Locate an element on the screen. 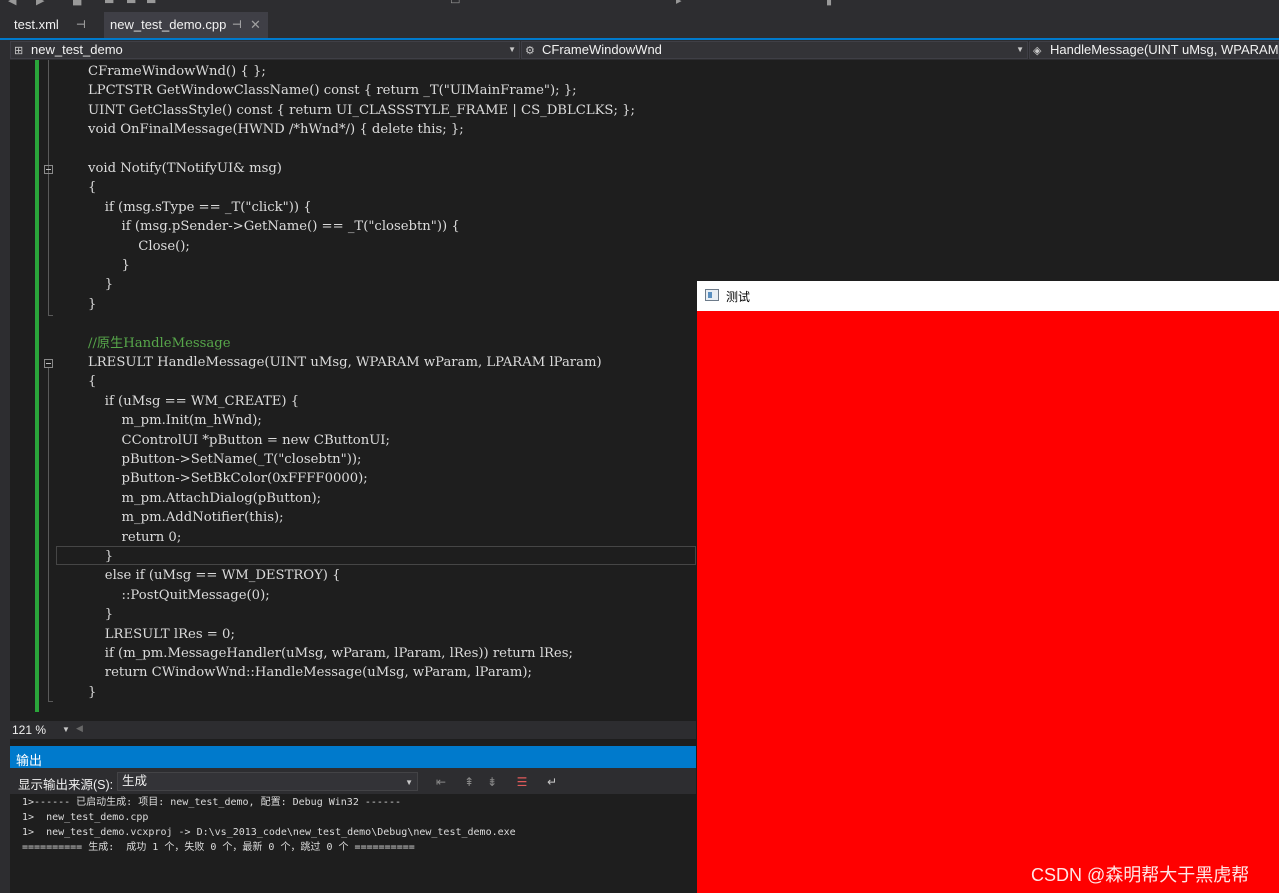 The height and width of the screenshot is (893, 1279). code-line: m_pm.AttachDialog(pButton); is located at coordinates (205, 498).